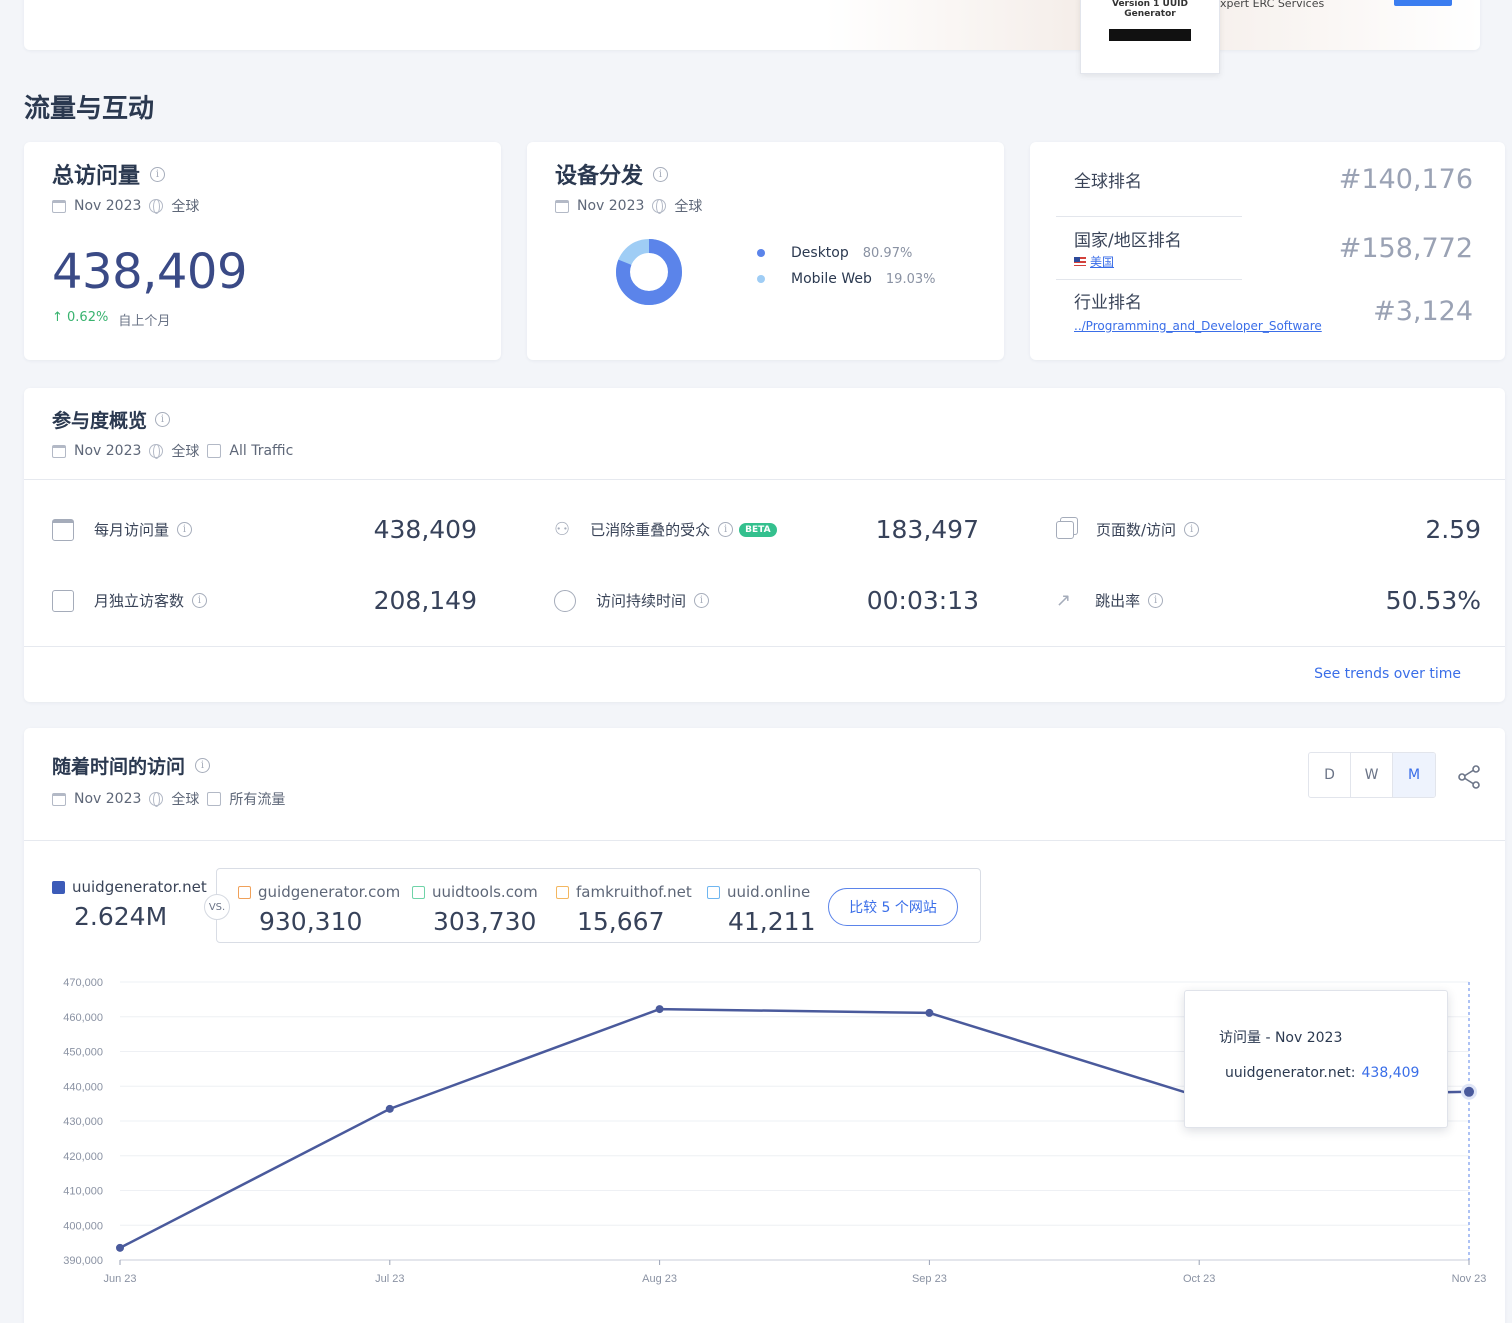 This screenshot has height=1323, width=1512. Describe the element at coordinates (1469, 779) in the screenshot. I see `share-icon` at that location.